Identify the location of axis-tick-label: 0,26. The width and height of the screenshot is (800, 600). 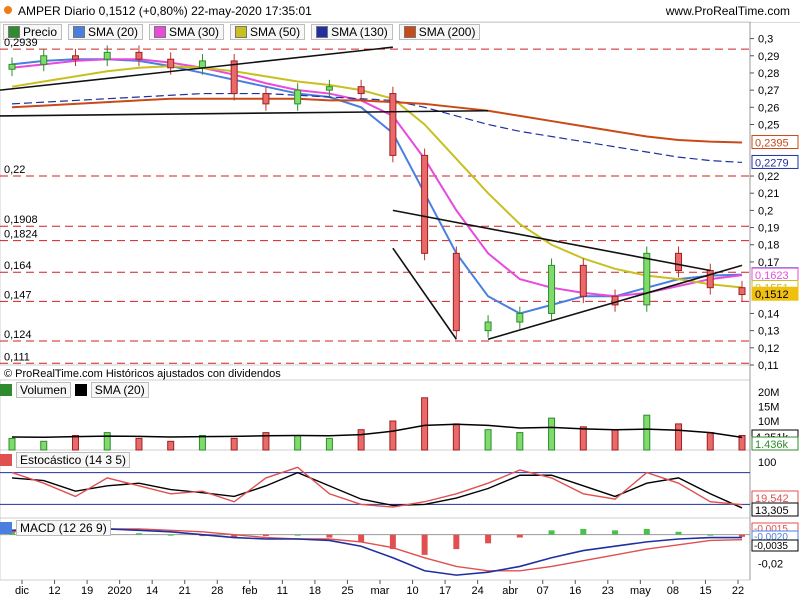
(768, 108).